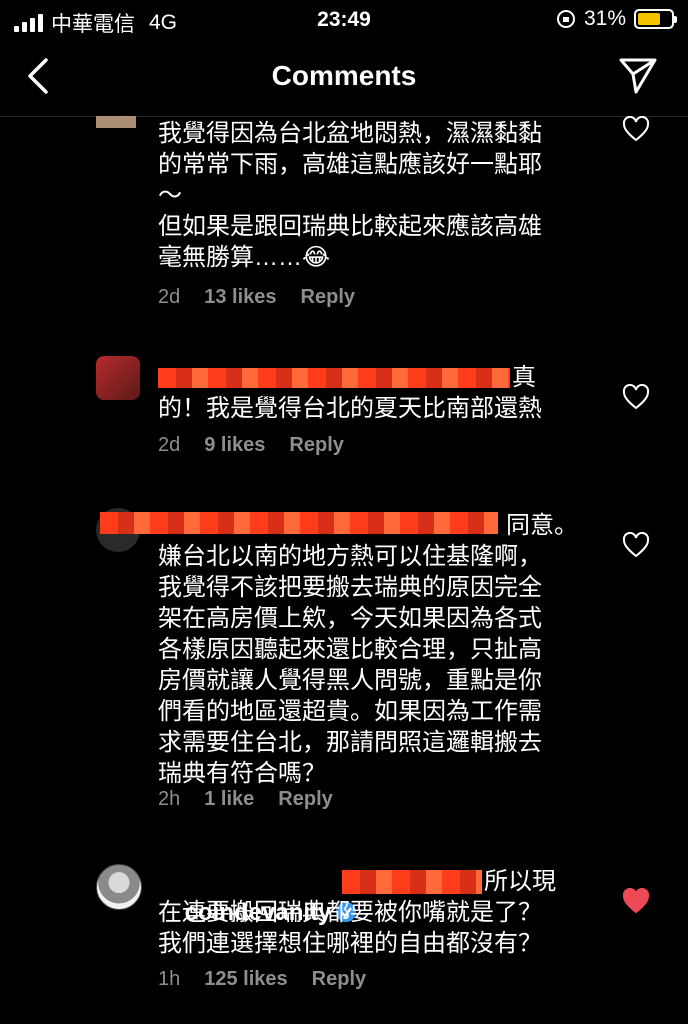  Describe the element at coordinates (344, 20) in the screenshot. I see `status-bar: 中華電信 4G 23:49 31%` at that location.